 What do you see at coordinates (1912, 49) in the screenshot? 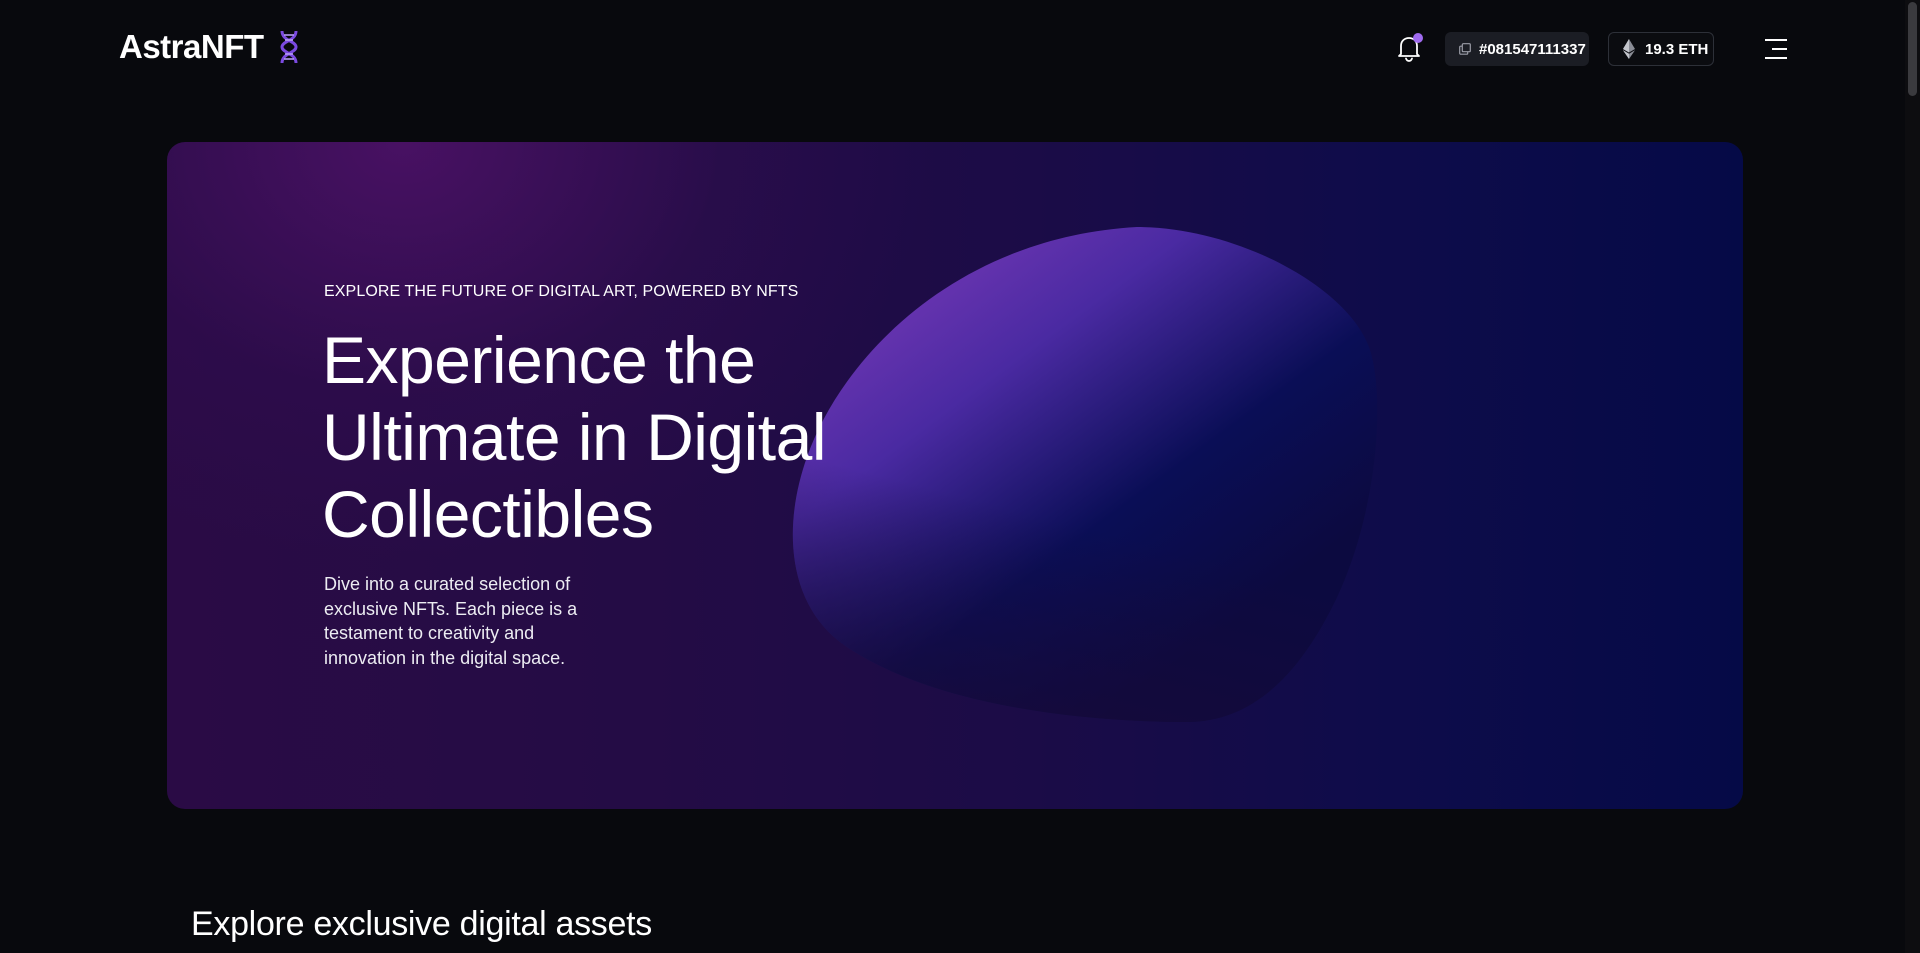
I see `scrollbar-thumb` at bounding box center [1912, 49].